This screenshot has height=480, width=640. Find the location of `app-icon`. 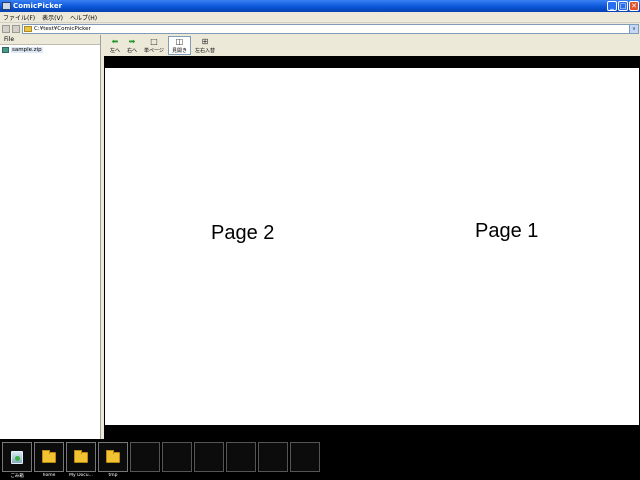

app-icon is located at coordinates (6, 6).